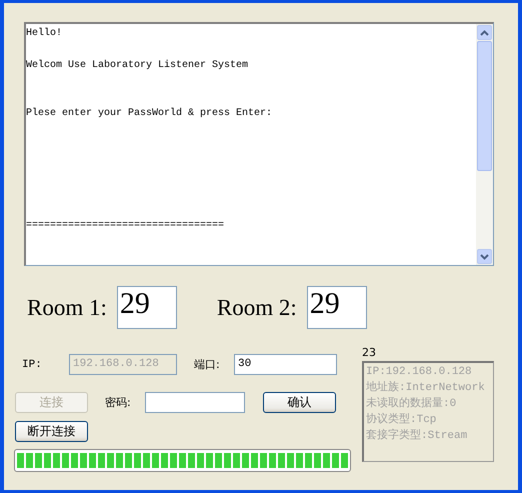 The image size is (522, 493). I want to click on count-label: 23, so click(369, 353).